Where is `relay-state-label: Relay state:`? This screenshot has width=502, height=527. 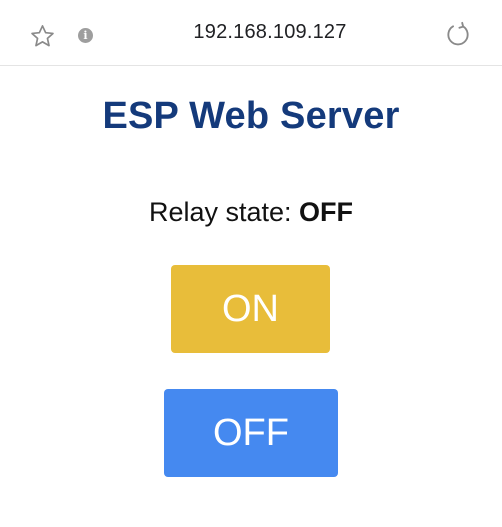 relay-state-label: Relay state: is located at coordinates (224, 212).